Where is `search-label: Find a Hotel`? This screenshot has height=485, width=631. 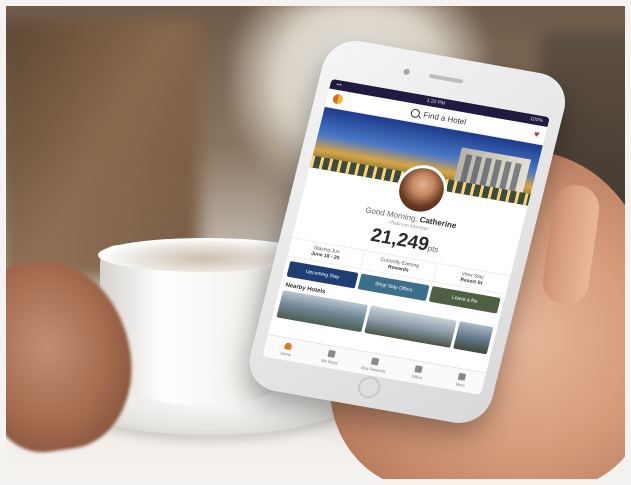
search-label: Find a Hotel is located at coordinates (445, 118).